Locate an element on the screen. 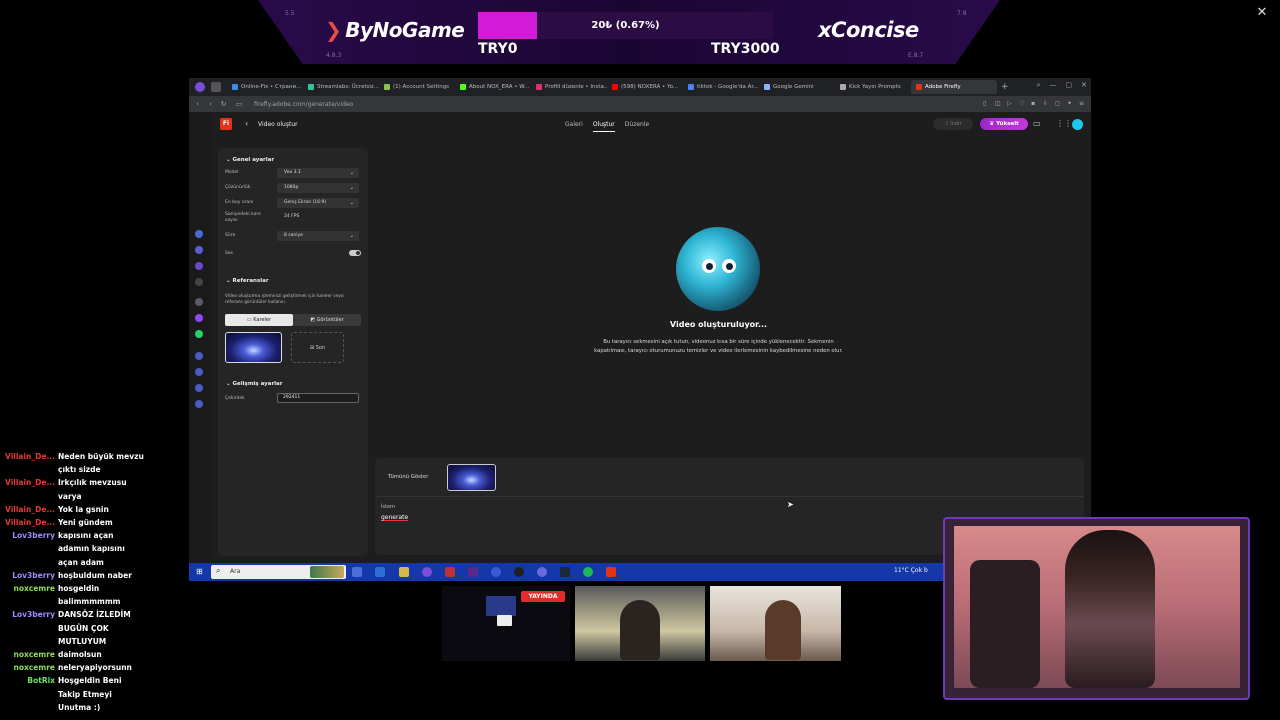  task-view-icon is located at coordinates (357, 572).